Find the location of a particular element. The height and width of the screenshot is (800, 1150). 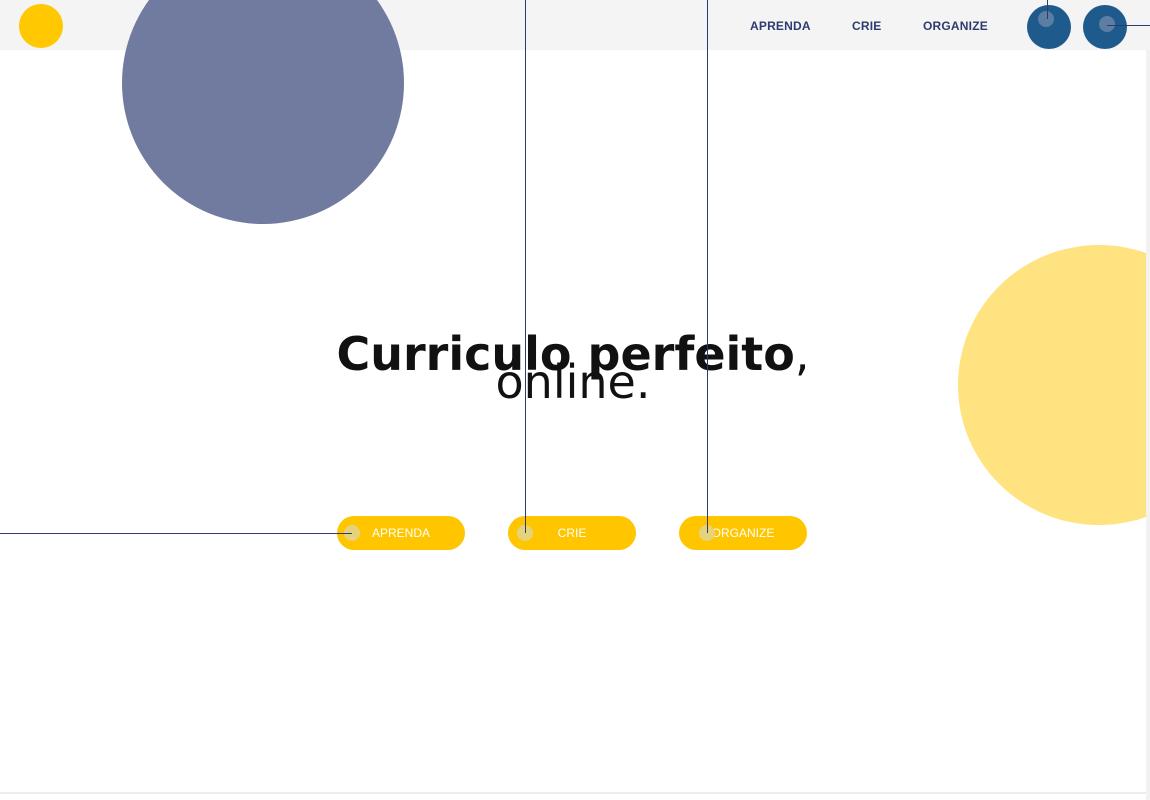

connector-line-aprenda is located at coordinates (176, 533).